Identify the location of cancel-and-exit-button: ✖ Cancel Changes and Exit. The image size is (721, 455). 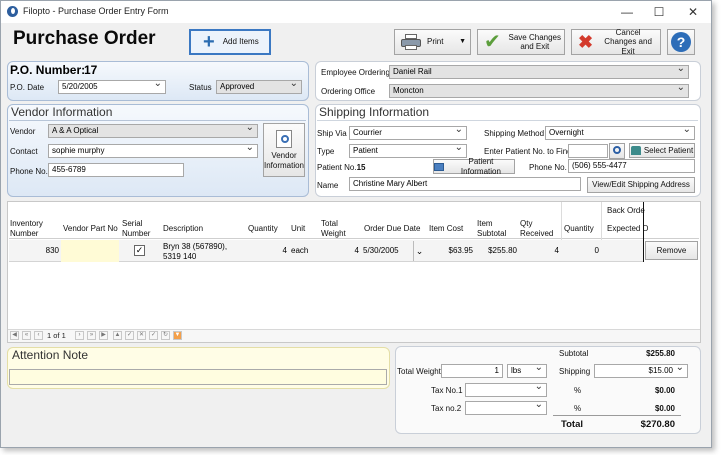
(616, 42).